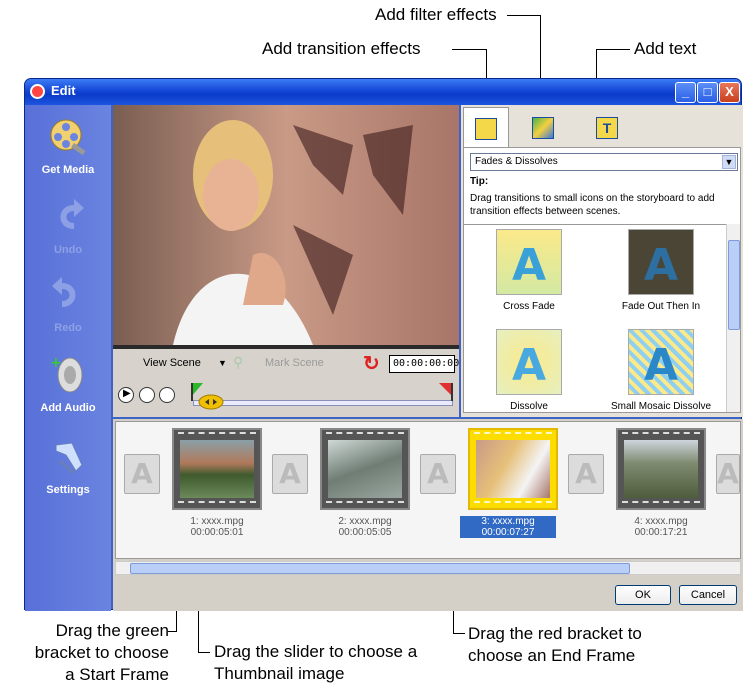 The width and height of the screenshot is (745, 697). I want to click on view-scene-button: View Scene ▼, so click(185, 363).